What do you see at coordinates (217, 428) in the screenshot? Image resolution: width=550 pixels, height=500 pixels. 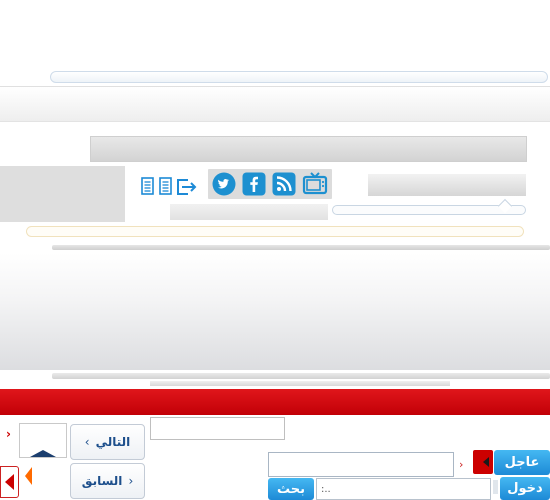 I see `empty-box` at bounding box center [217, 428].